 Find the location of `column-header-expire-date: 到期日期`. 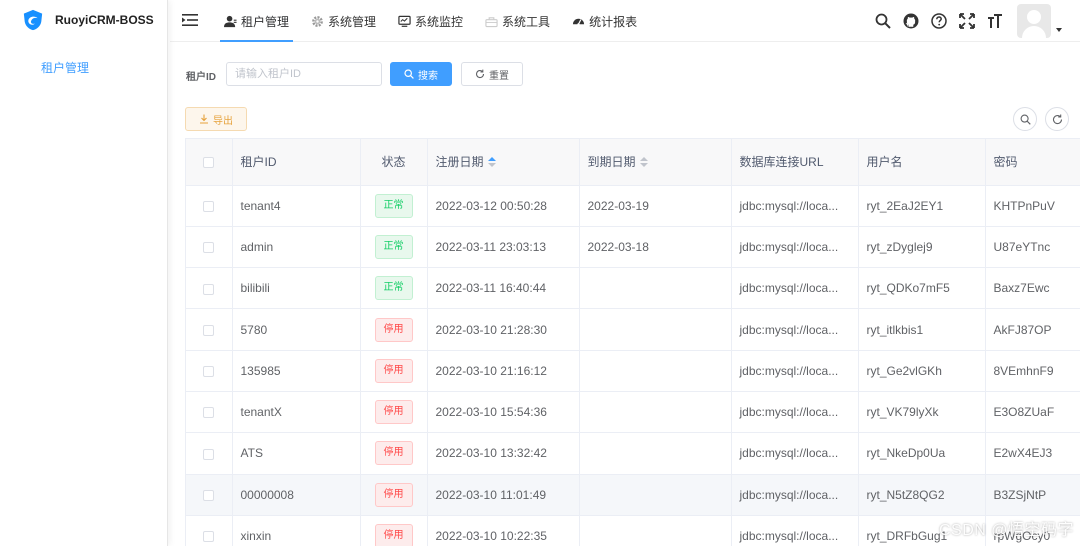

column-header-expire-date: 到期日期 is located at coordinates (655, 162).